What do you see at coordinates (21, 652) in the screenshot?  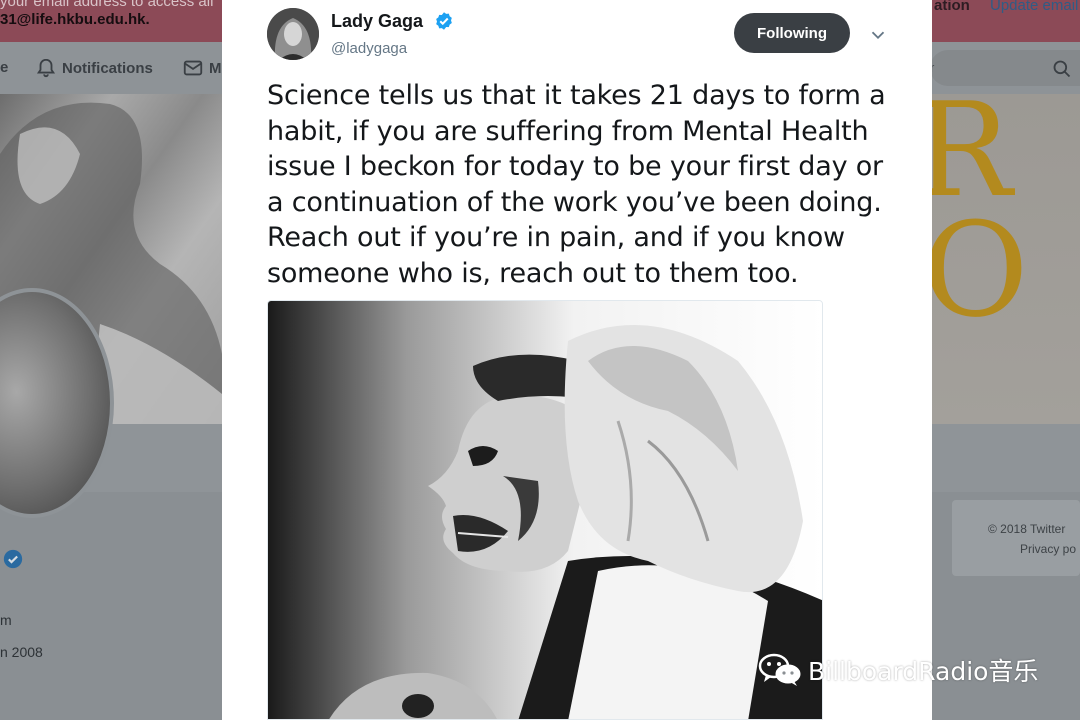 I see `profile-joined-date: n 2008` at bounding box center [21, 652].